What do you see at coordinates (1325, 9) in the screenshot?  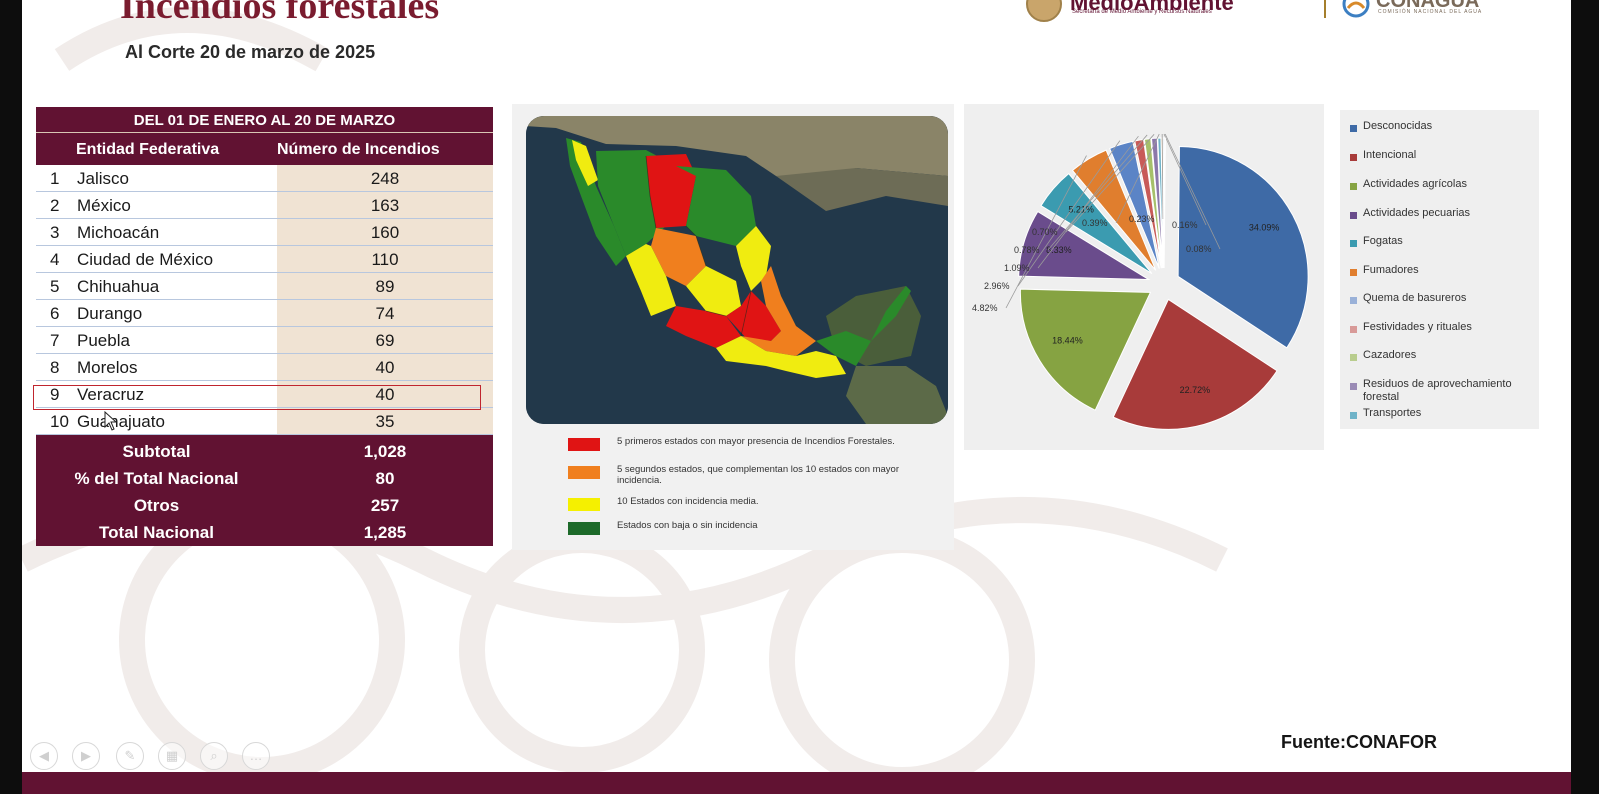 I see `logo-divider` at bounding box center [1325, 9].